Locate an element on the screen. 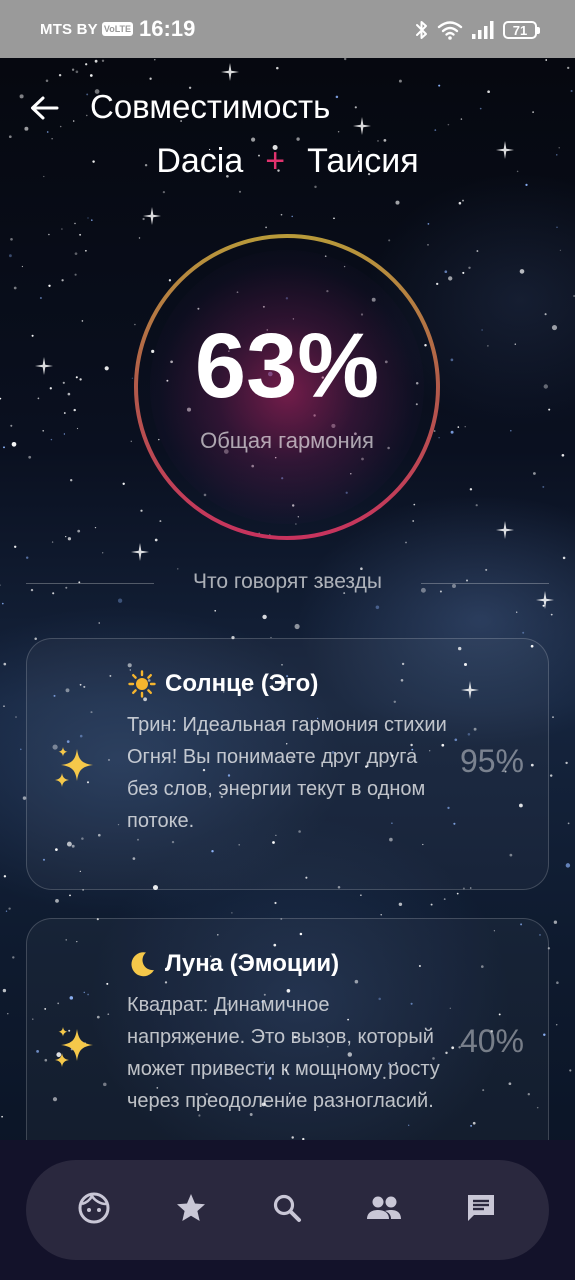 This screenshot has width=575, height=1280. signal-icon is located at coordinates (483, 30).